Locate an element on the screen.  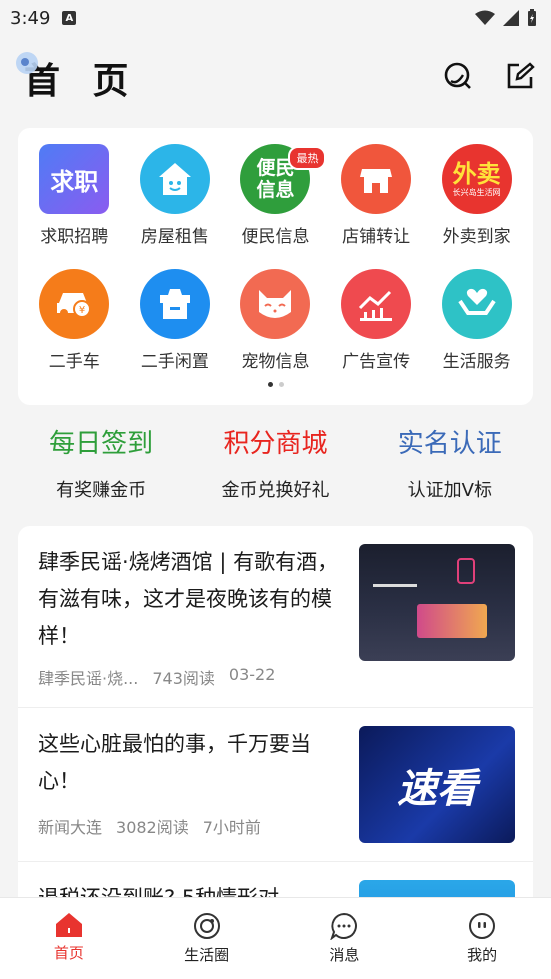
takeout-icon: 外卖 长兴岛生活网 is located at coordinates (476, 179).